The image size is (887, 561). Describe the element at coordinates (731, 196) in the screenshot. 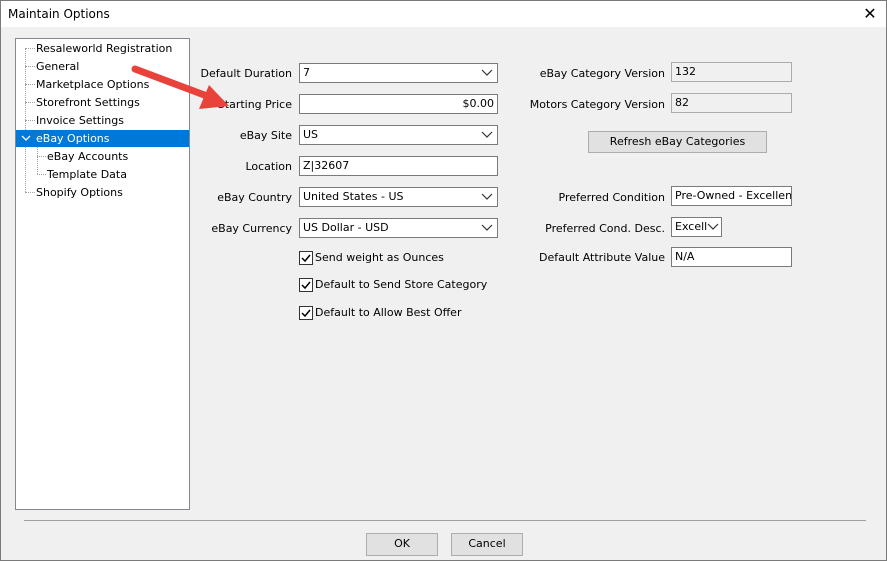

I see `preferred-condition-input: Pre-Owned - Excellent|N` at that location.